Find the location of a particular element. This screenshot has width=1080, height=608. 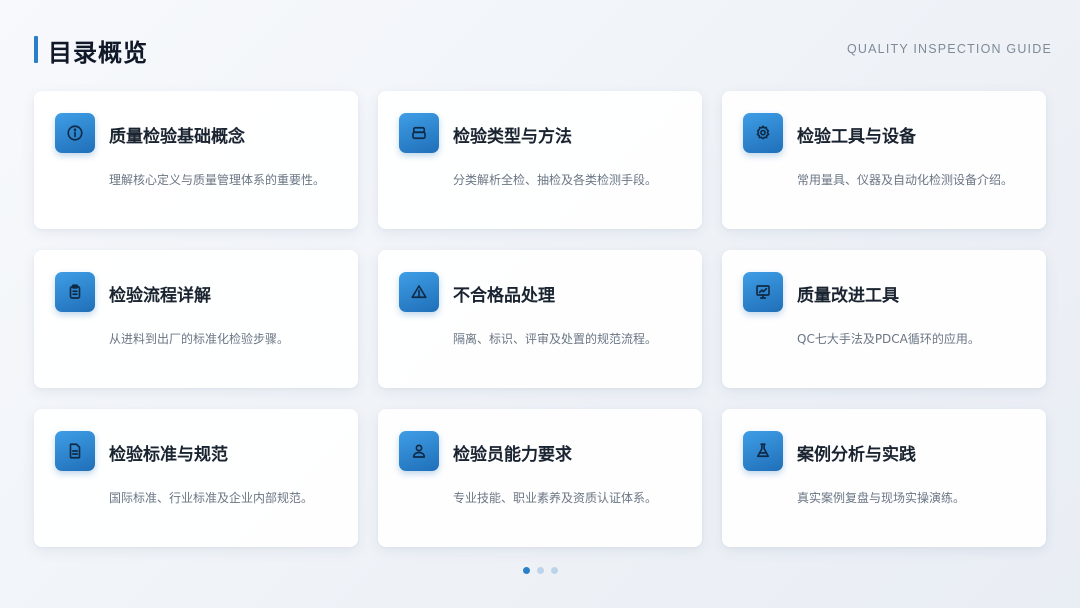

card-description: 理解核心定义与质量管理体系的重要性。 is located at coordinates (217, 180).